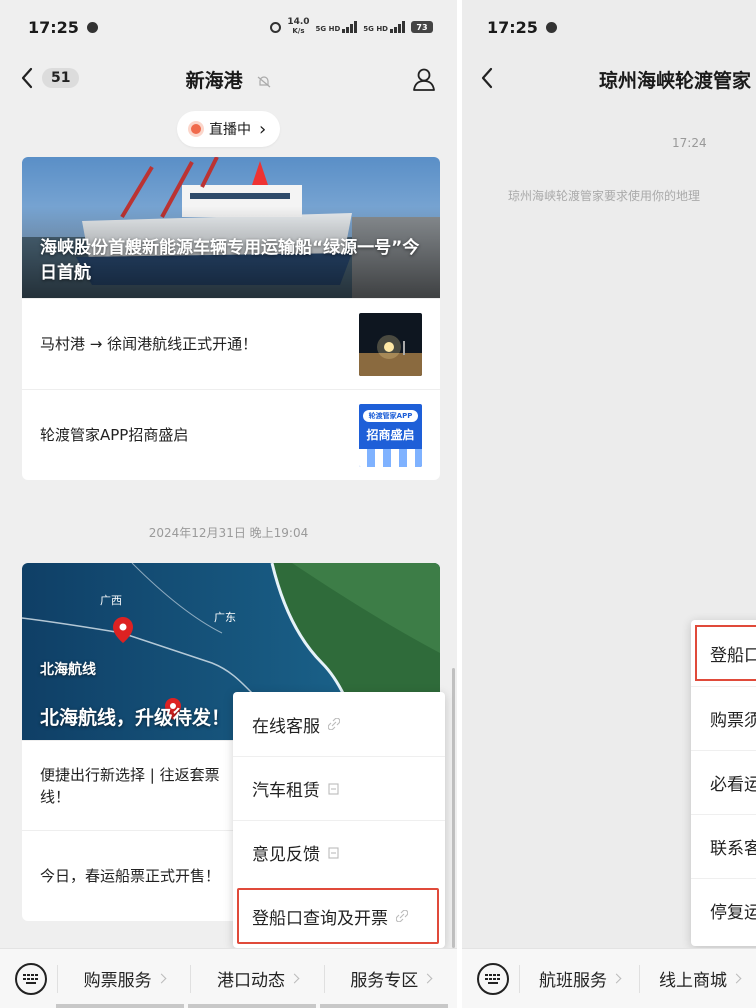  Describe the element at coordinates (230, 260) in the screenshot. I see `hero-title: 海峡股份首艘新能源车辆专用运输船“绿源一号”今日首航` at that location.